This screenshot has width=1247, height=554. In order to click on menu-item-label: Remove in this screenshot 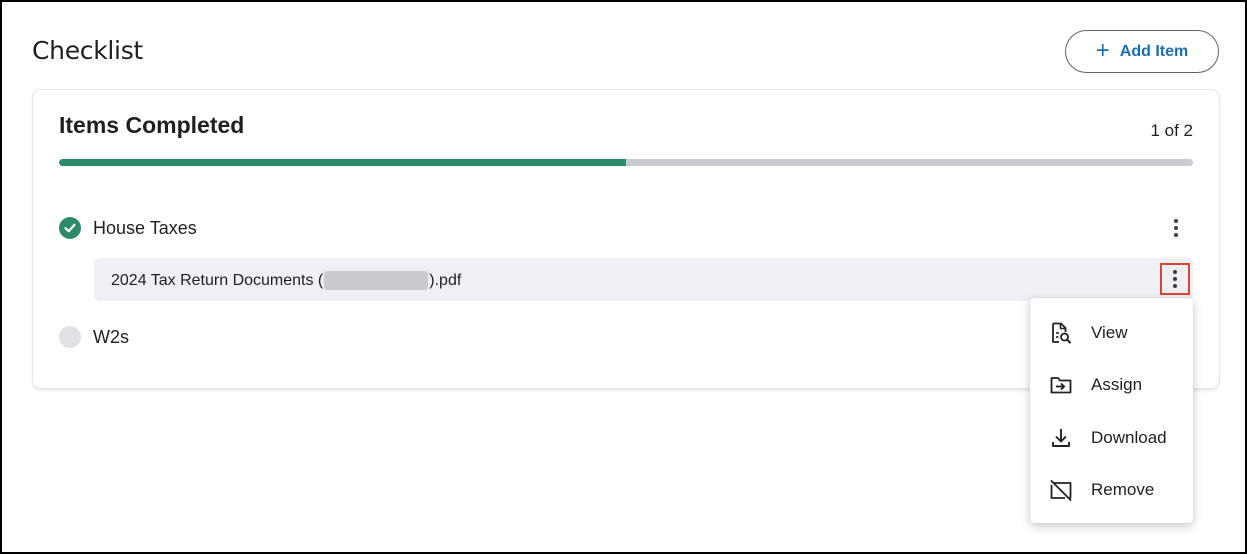, I will do `click(1123, 489)`.